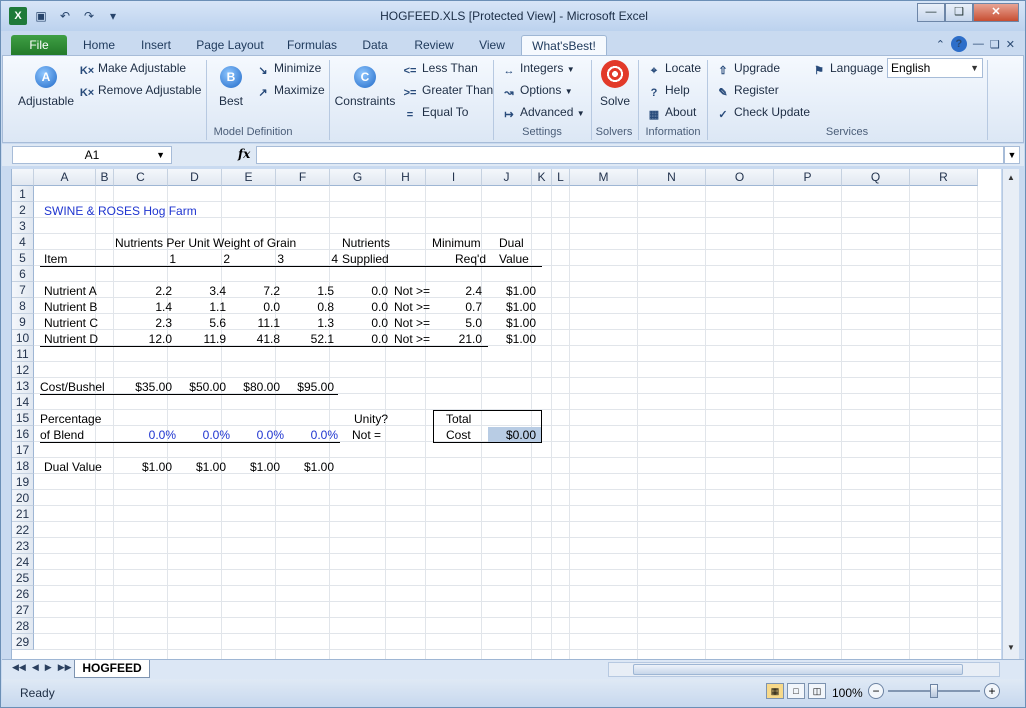 This screenshot has height=708, width=1026. I want to click on row-header: 18, so click(23, 466).